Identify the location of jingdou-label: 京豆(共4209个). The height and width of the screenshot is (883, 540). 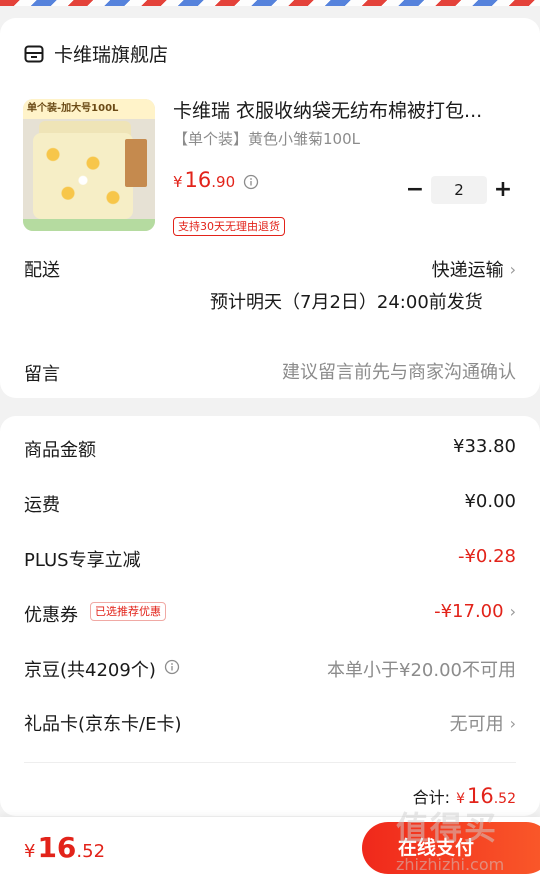
(90, 670).